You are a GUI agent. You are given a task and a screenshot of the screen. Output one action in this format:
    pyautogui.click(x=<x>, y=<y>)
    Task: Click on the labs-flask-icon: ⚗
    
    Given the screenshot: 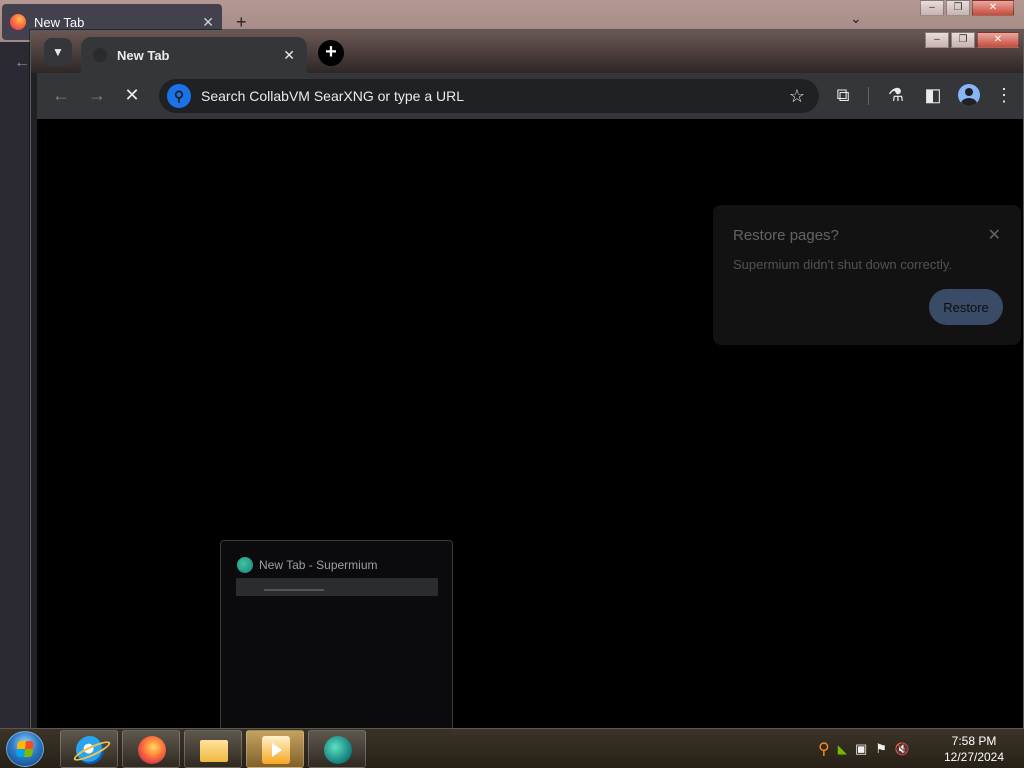 What is the action you would take?
    pyautogui.click(x=896, y=95)
    